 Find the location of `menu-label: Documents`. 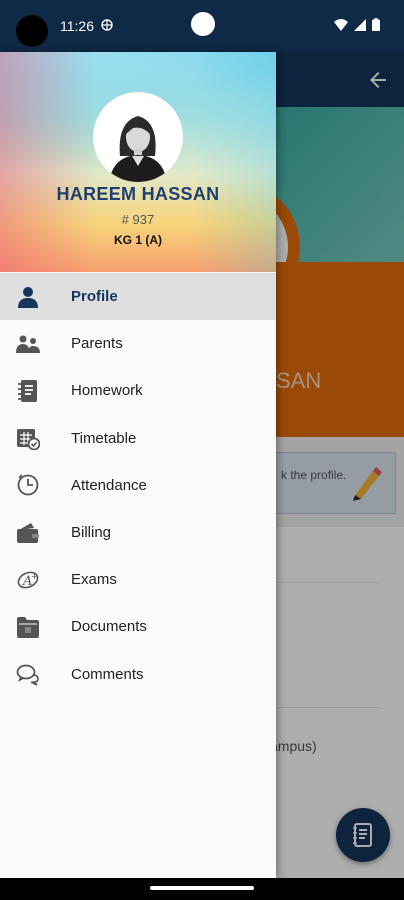

menu-label: Documents is located at coordinates (109, 627).